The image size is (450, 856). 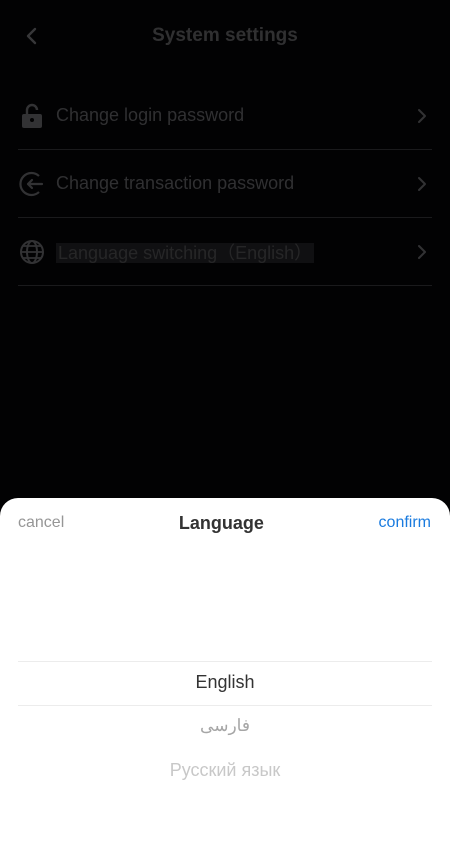 I want to click on cancel-button: cancel, so click(x=41, y=523).